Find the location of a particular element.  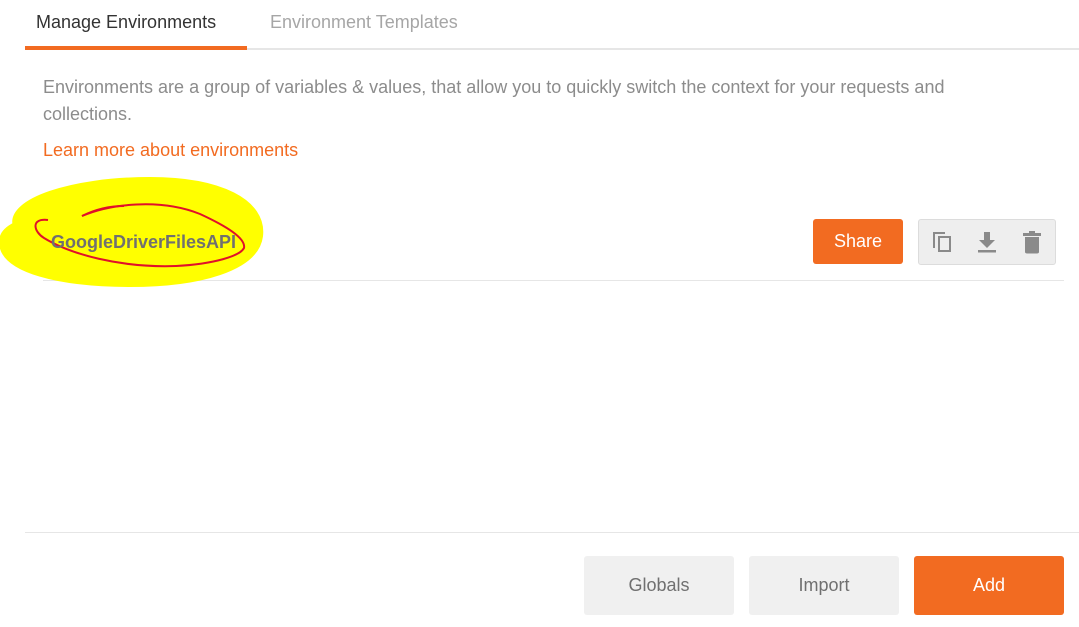

footer-divider is located at coordinates (552, 532).